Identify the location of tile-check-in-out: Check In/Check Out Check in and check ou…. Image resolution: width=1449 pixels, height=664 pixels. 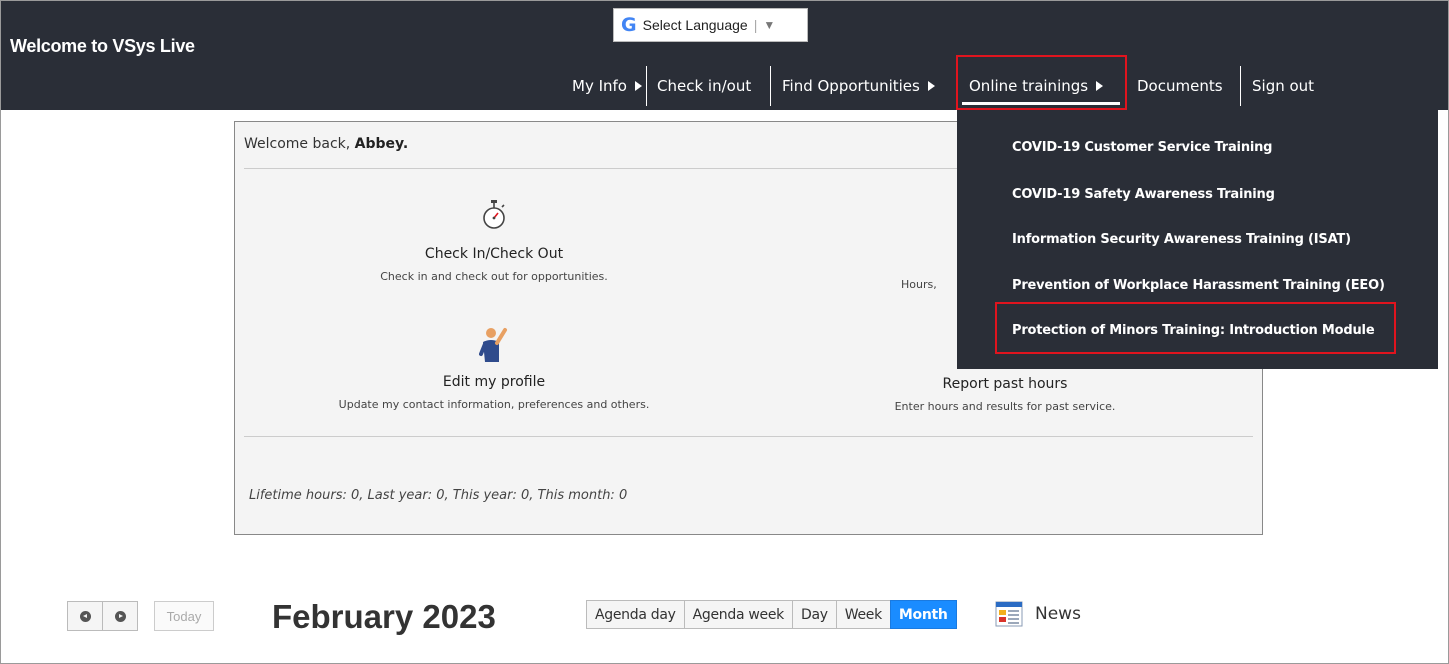
(494, 240).